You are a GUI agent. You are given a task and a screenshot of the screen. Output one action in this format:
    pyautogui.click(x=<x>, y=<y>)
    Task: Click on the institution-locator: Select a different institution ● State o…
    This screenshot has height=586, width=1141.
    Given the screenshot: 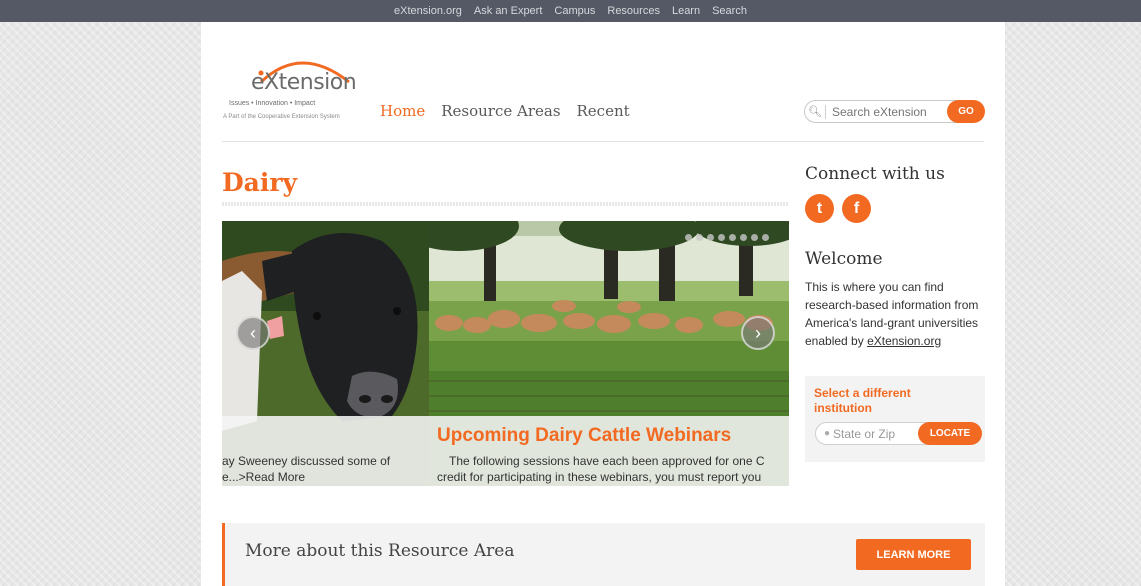 What is the action you would take?
    pyautogui.click(x=895, y=419)
    